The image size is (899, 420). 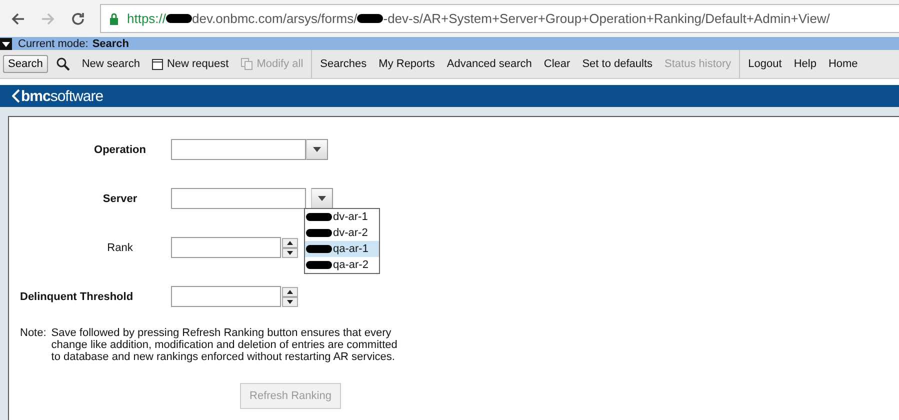 I want to click on toolbar-link: Home, so click(x=843, y=64).